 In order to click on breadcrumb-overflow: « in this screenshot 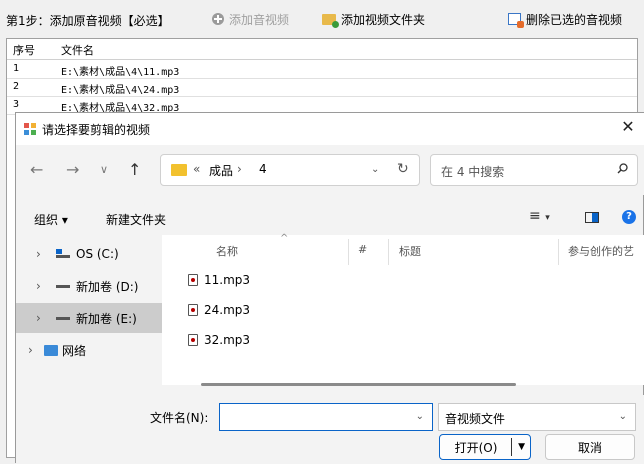, I will do `click(196, 169)`.